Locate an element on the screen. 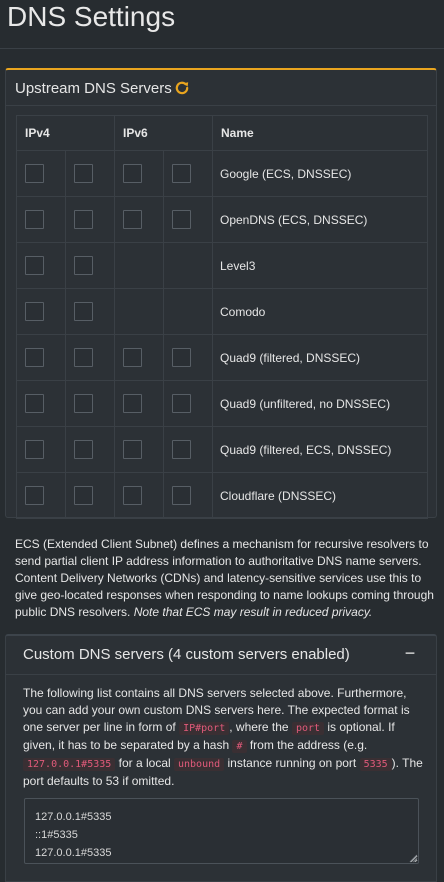  column-header-name: Name is located at coordinates (320, 133).